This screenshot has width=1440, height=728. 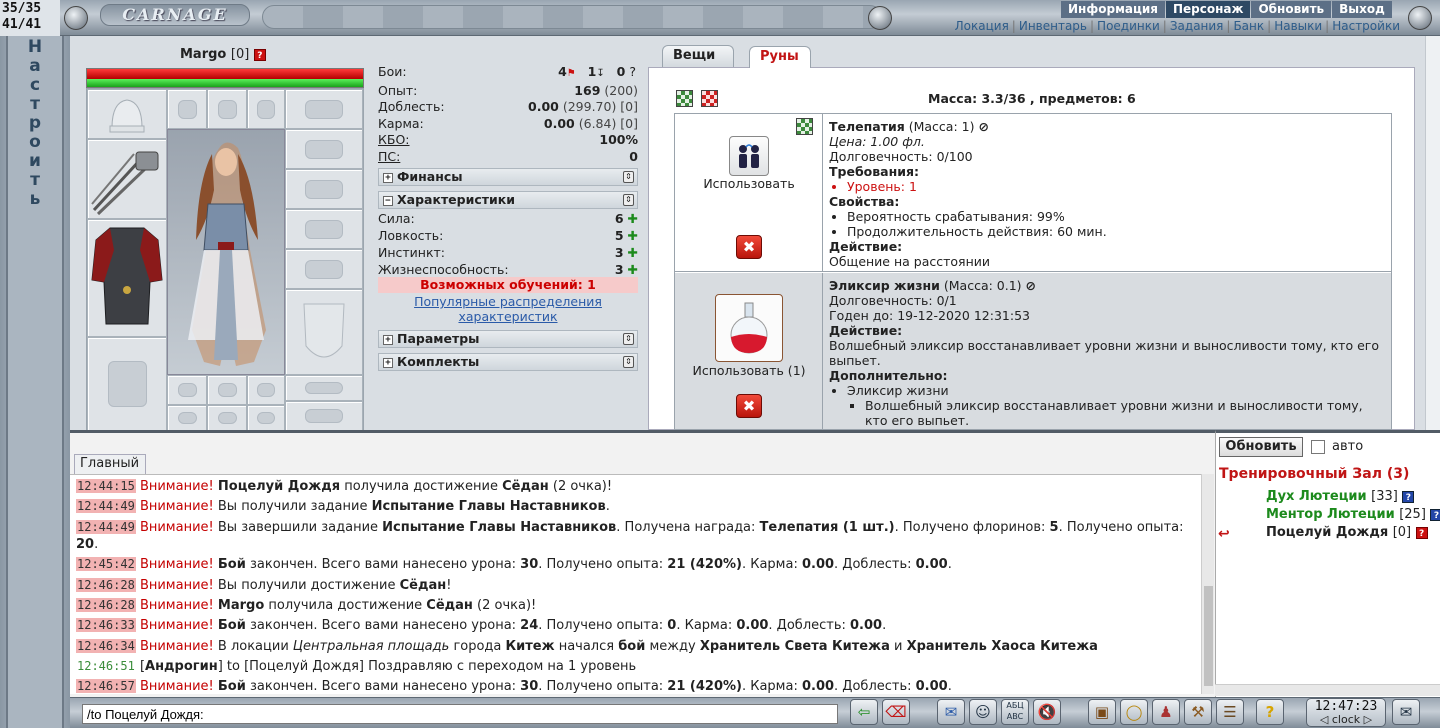 What do you see at coordinates (780, 57) in the screenshot?
I see `tab-runes: Руны` at bounding box center [780, 57].